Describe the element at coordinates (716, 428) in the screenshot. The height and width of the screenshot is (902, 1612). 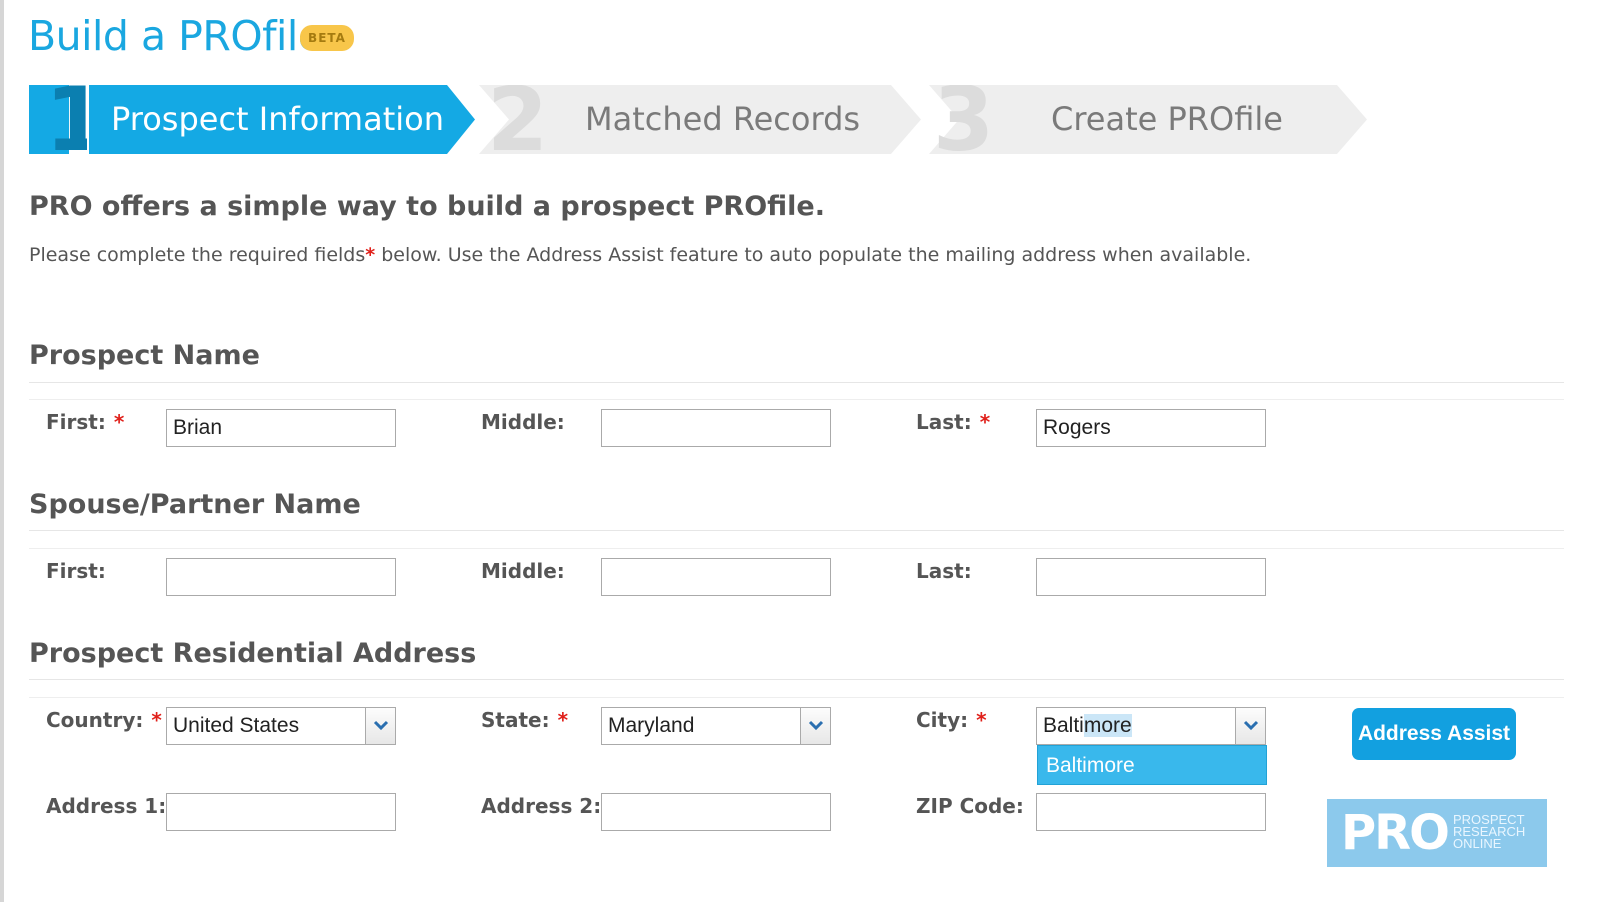
I see `prospect-middle-name-input` at that location.